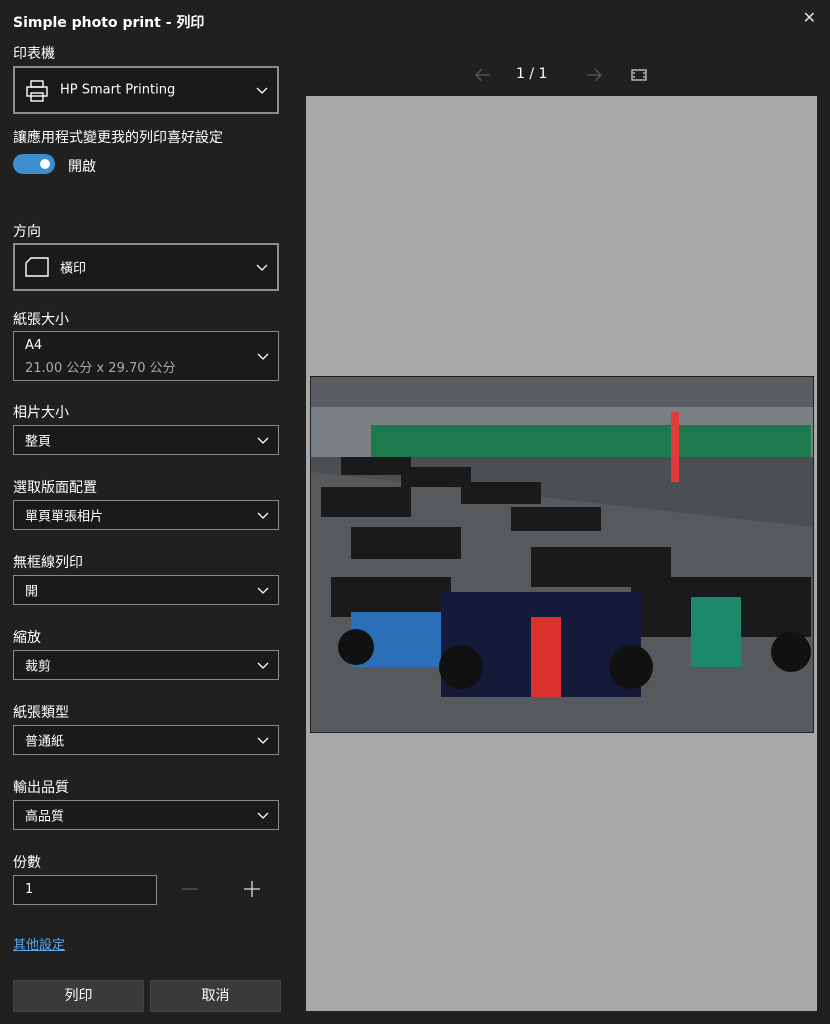 Image resolution: width=830 pixels, height=1024 pixels. Describe the element at coordinates (45, 742) in the screenshot. I see `paper-type-value: 普通紙` at that location.